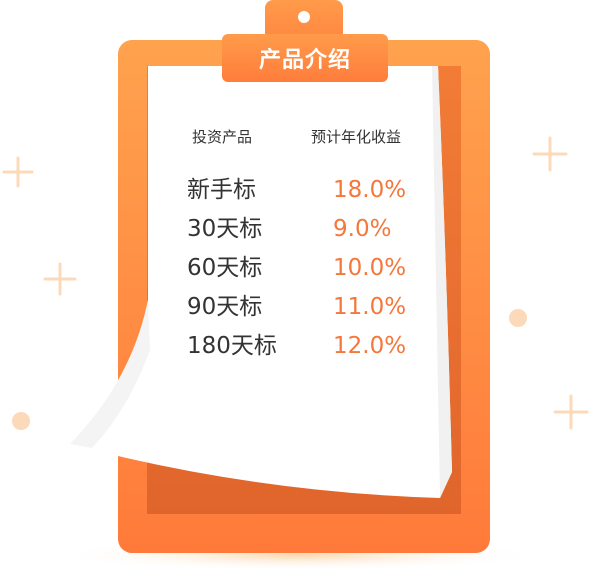 The width and height of the screenshot is (589, 576). Describe the element at coordinates (294, 229) in the screenshot. I see `product-row: 30天标 9.0%` at that location.